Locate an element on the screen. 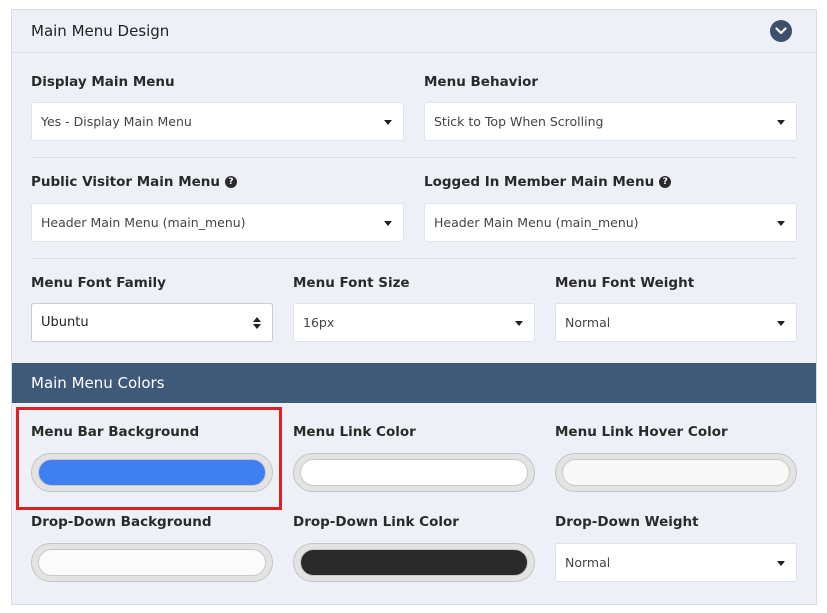 Image resolution: width=827 pixels, height=613 pixels. menu-bar-background-label: Menu Bar Background is located at coordinates (115, 432).